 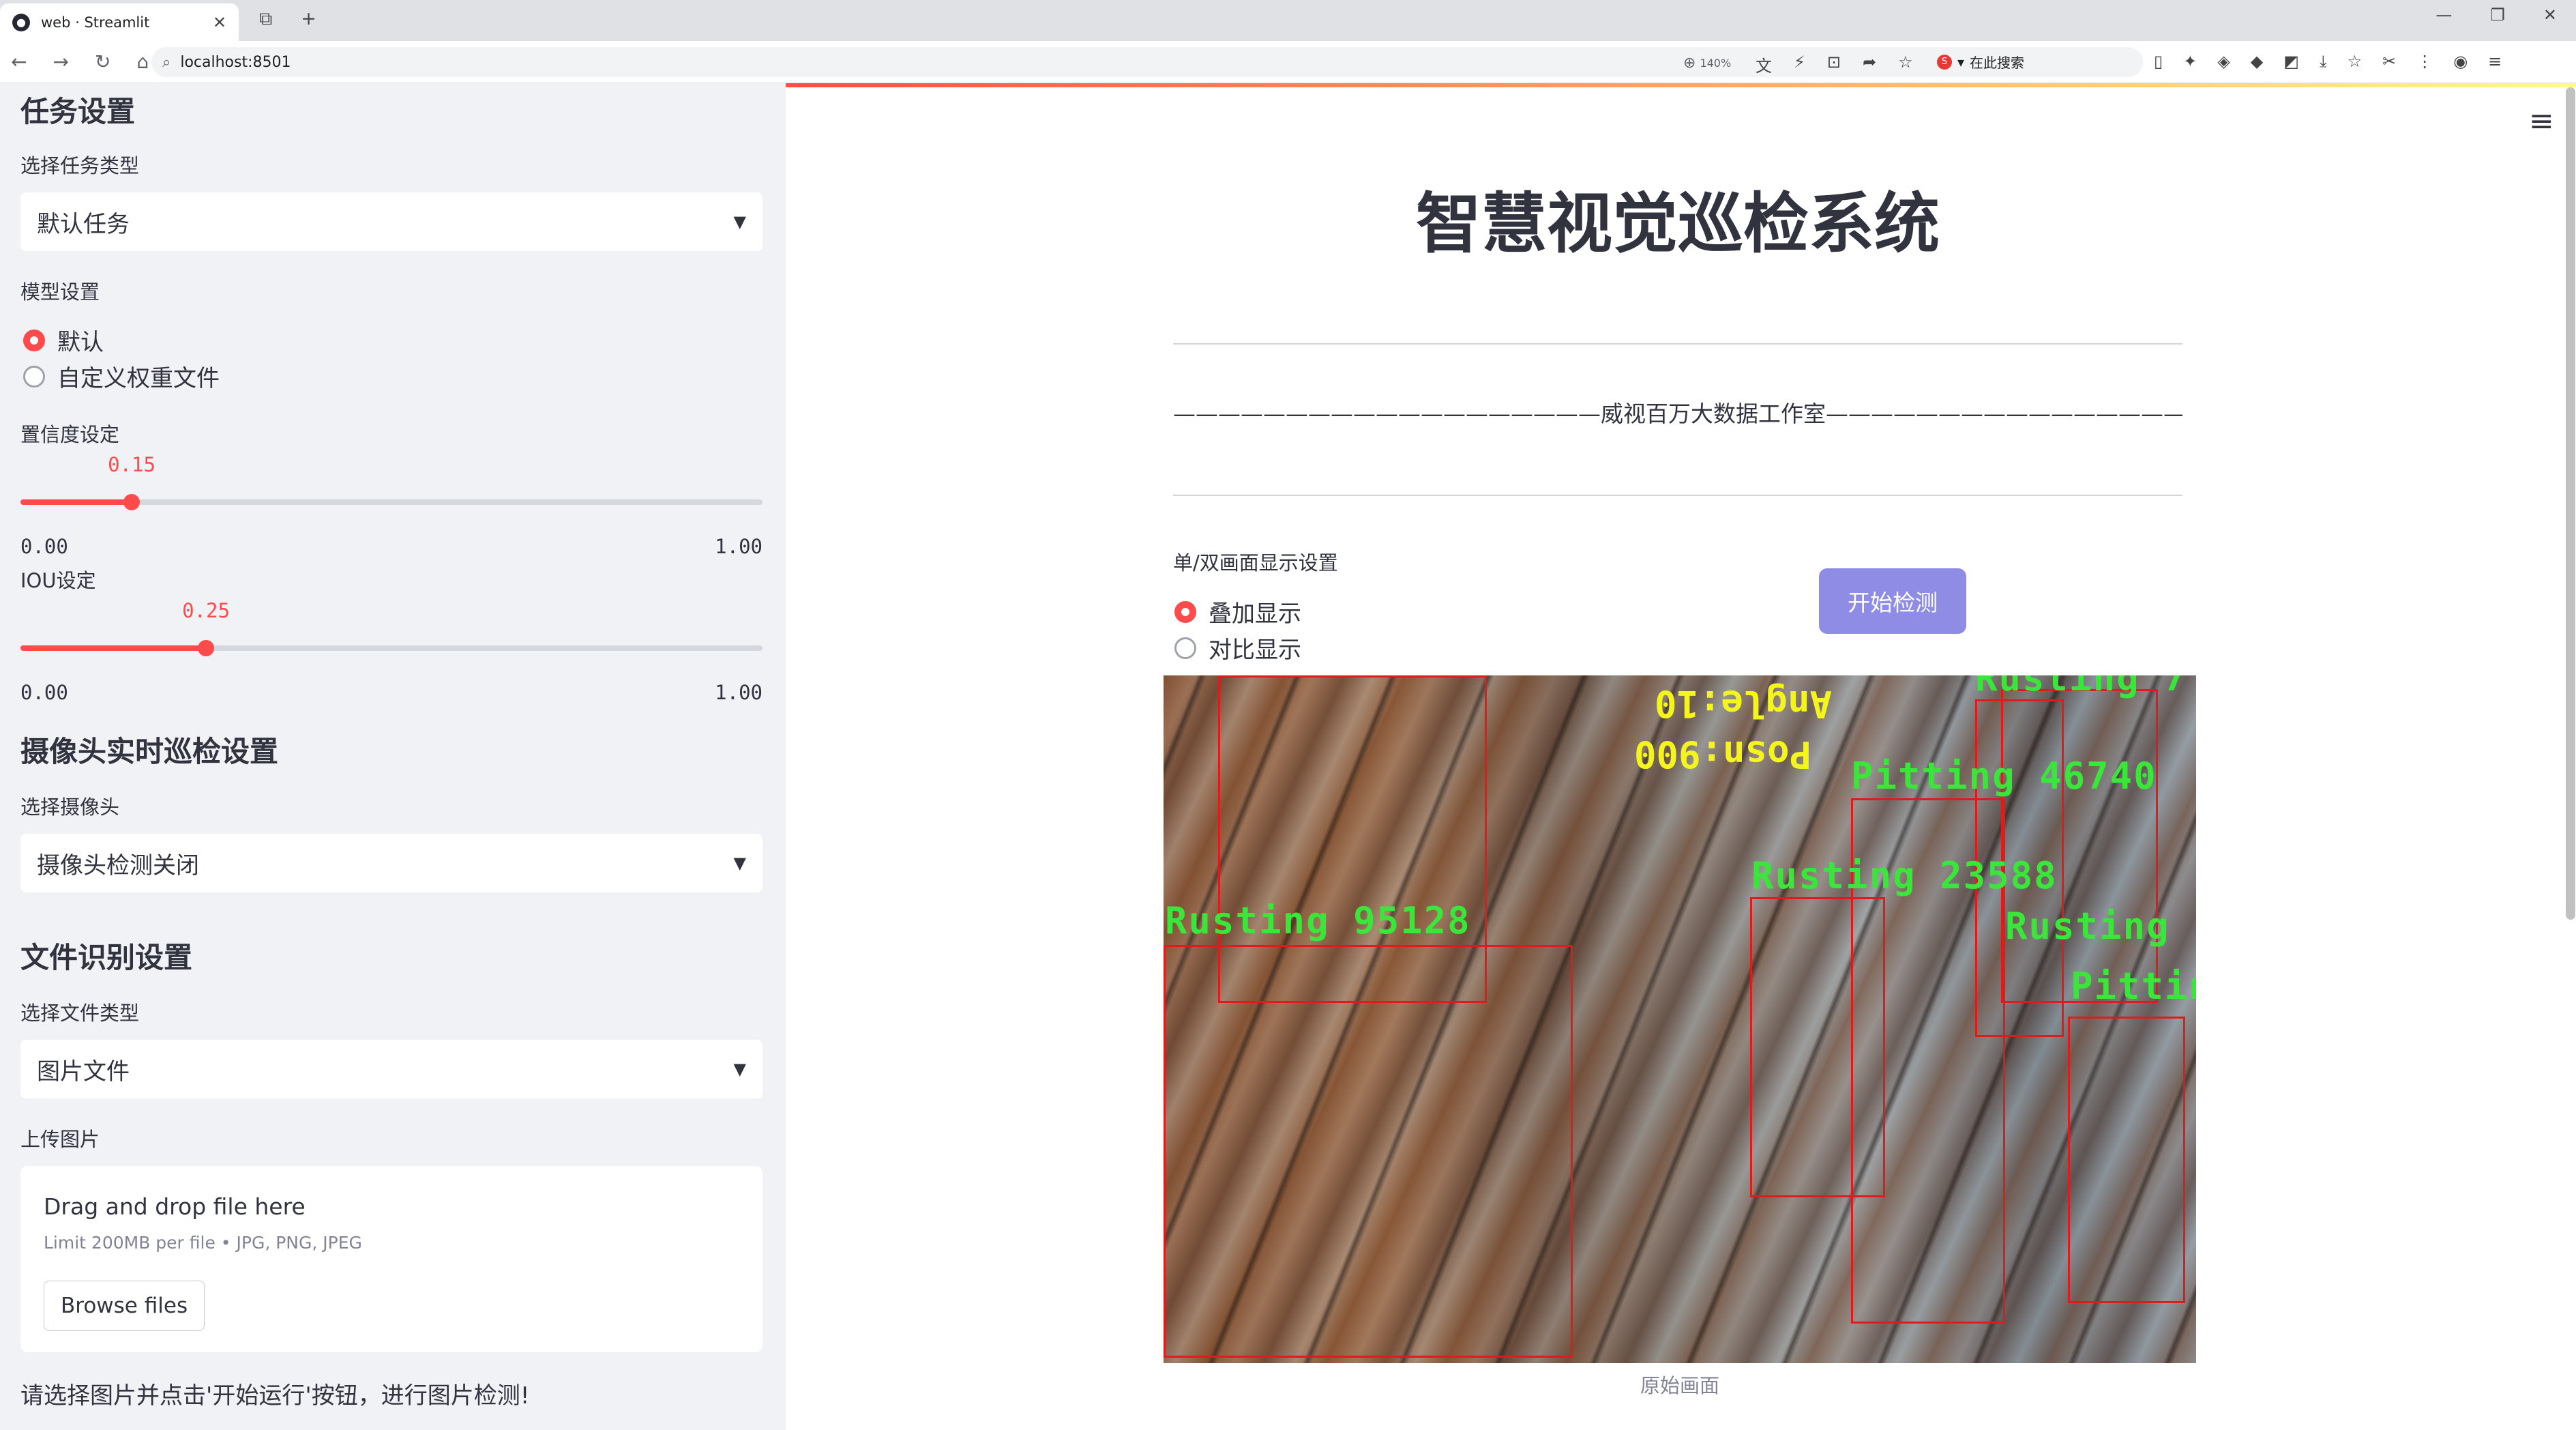 What do you see at coordinates (2291, 62) in the screenshot?
I see `extension-4-icon: ◩` at bounding box center [2291, 62].